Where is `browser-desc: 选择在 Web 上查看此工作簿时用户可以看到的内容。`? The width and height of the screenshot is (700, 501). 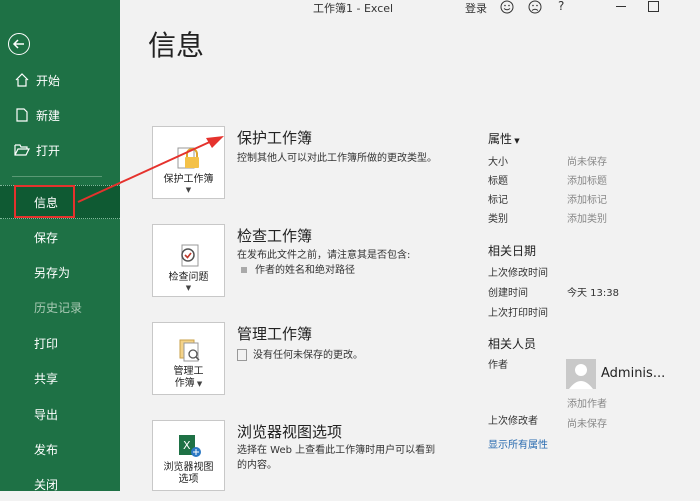 browser-desc: 选择在 Web 上查看此工作簿时用户可以看到的内容。 is located at coordinates (336, 458).